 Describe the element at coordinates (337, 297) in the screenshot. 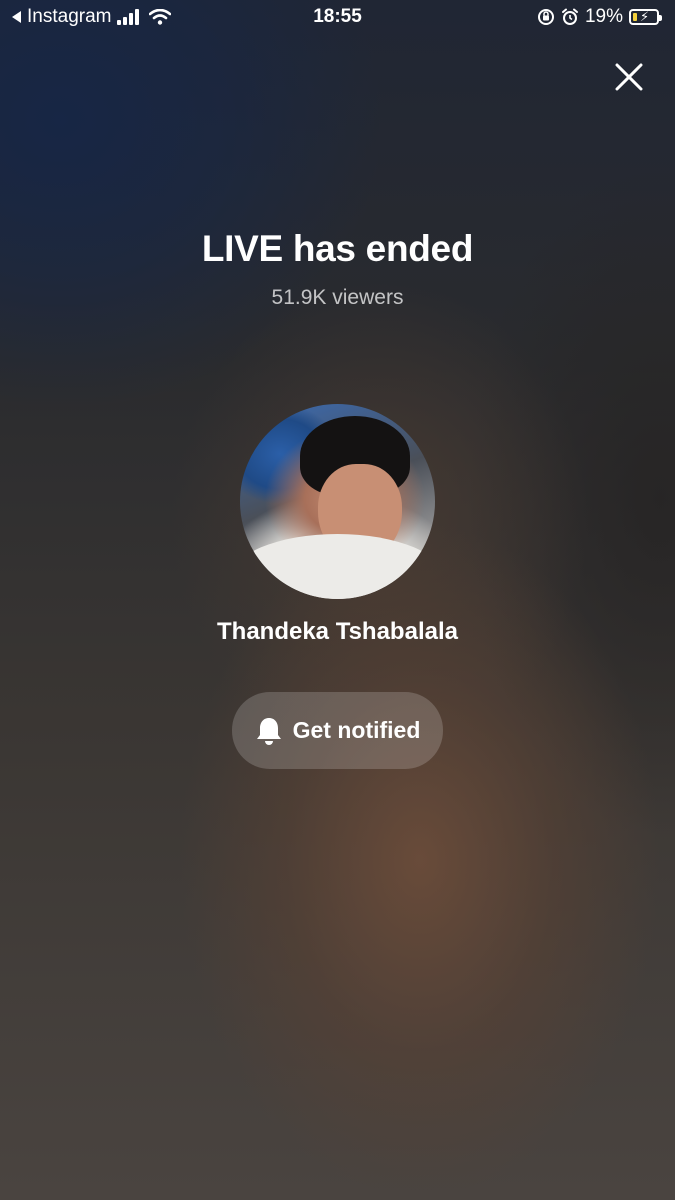

I see `viewer-count: 51.9K viewers` at that location.